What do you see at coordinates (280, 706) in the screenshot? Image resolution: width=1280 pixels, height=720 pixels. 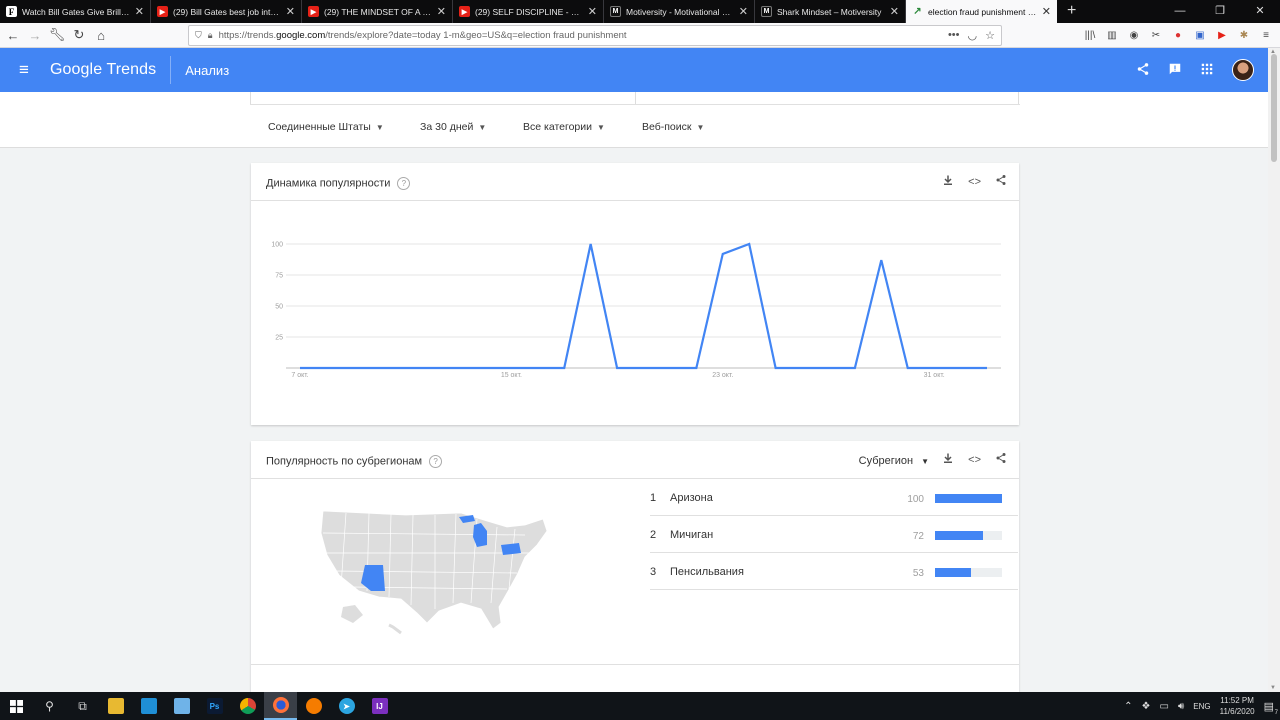 I see `firefox-icon` at bounding box center [280, 706].